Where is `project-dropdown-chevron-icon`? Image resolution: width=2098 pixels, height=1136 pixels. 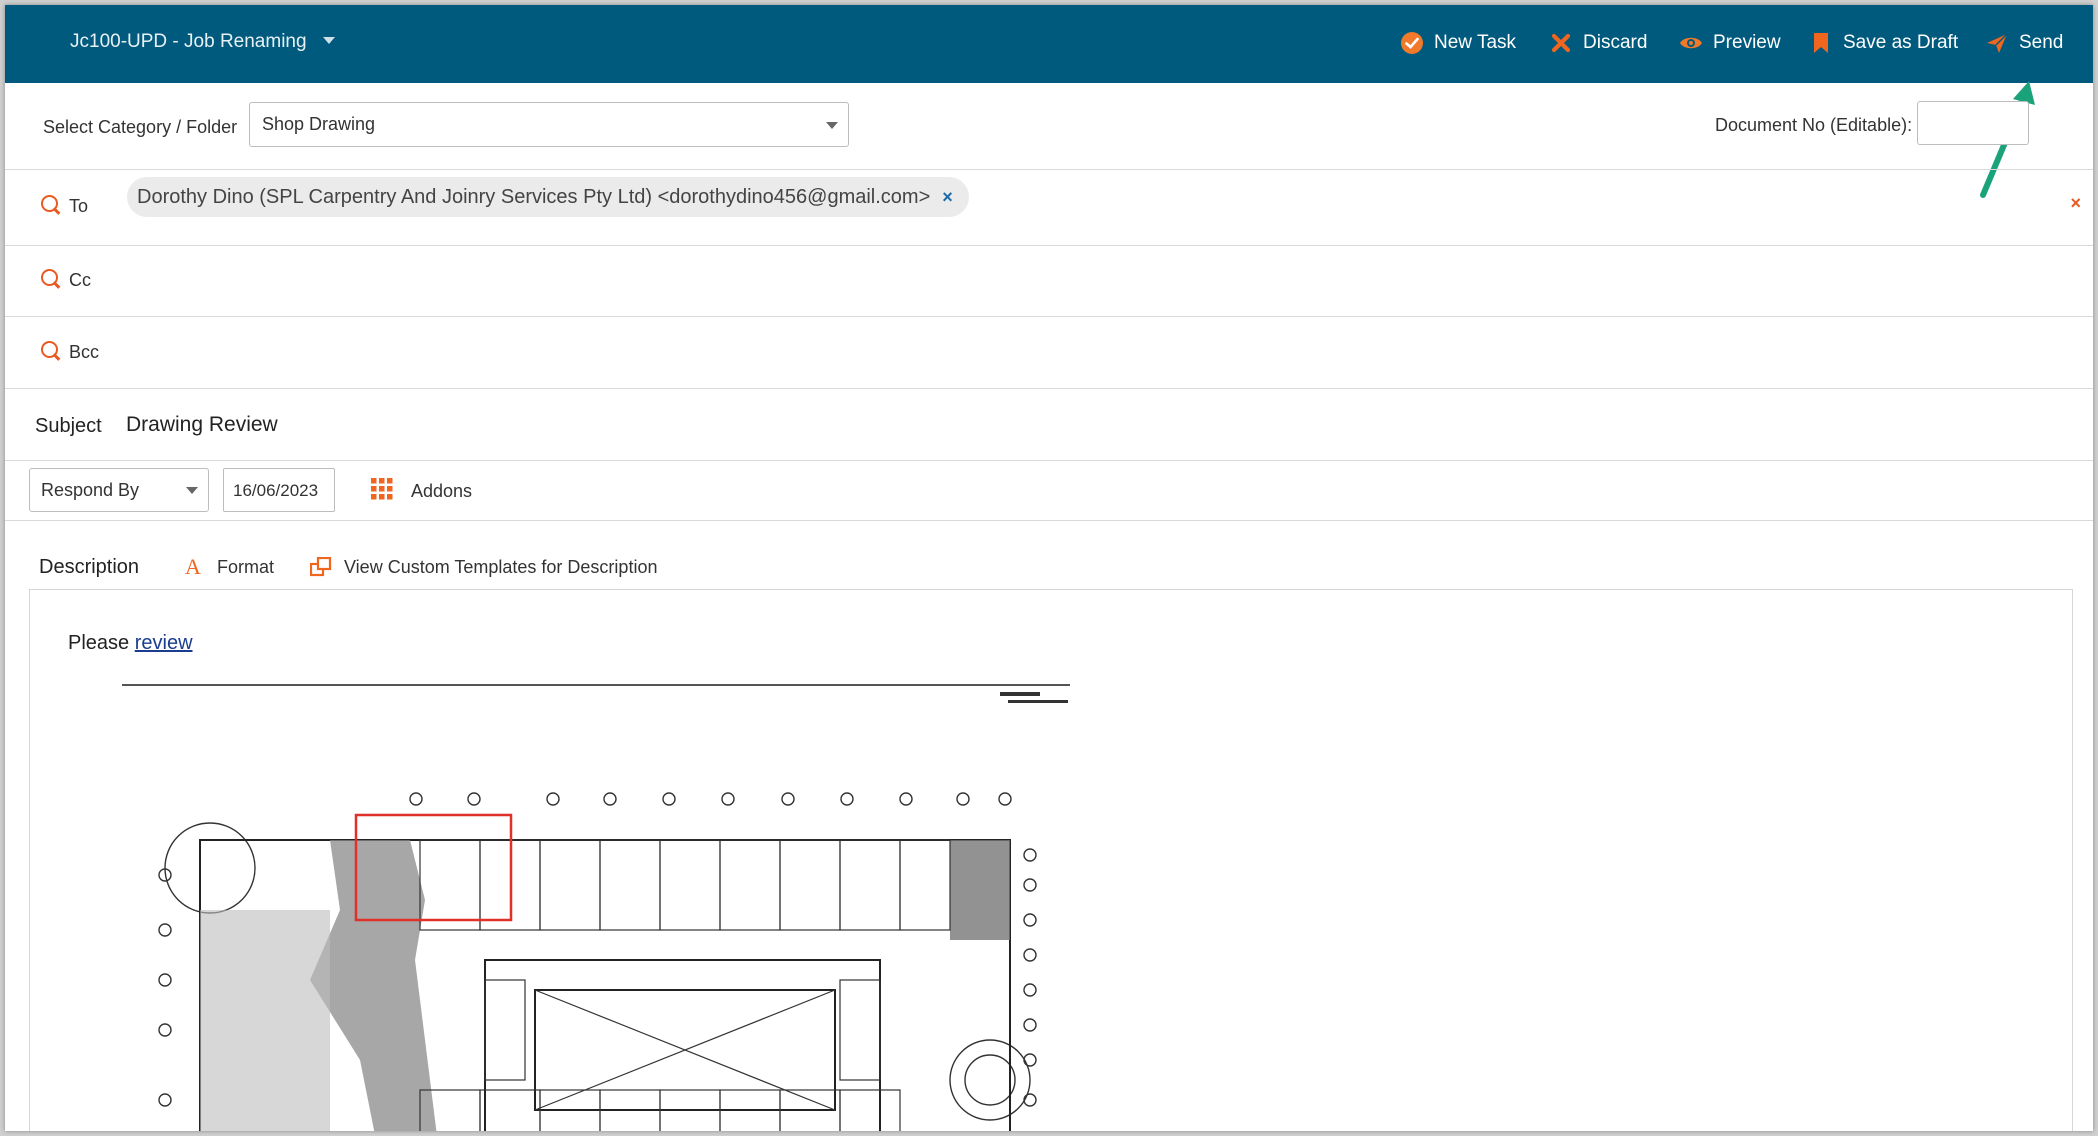 project-dropdown-chevron-icon is located at coordinates (329, 40).